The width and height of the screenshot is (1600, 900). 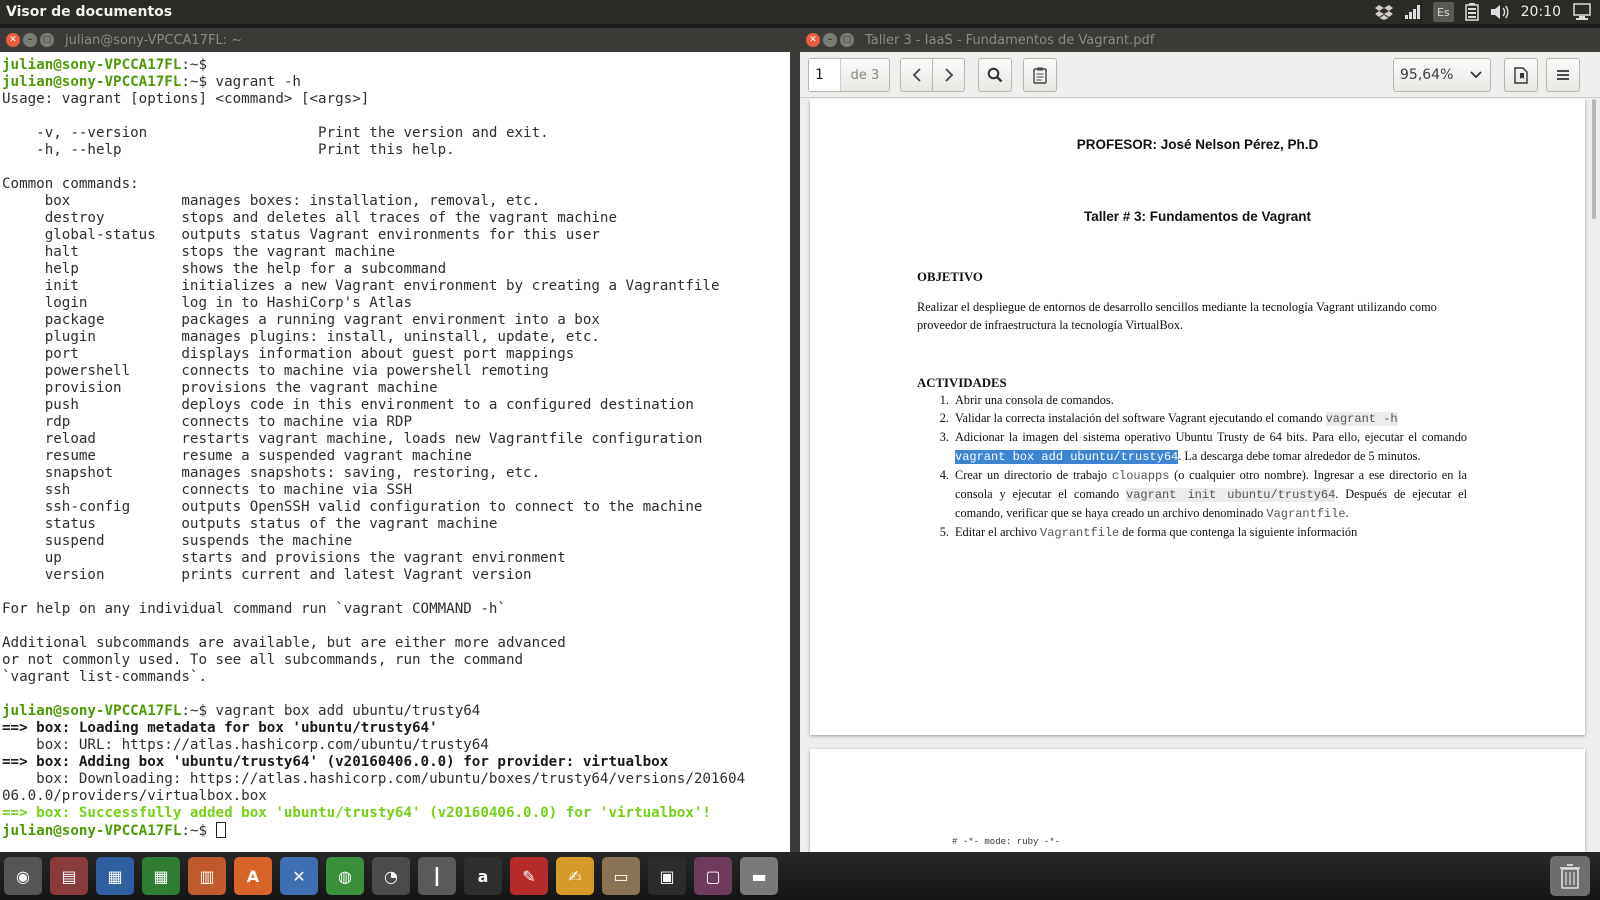 What do you see at coordinates (1500, 12) in the screenshot?
I see `volume-icon` at bounding box center [1500, 12].